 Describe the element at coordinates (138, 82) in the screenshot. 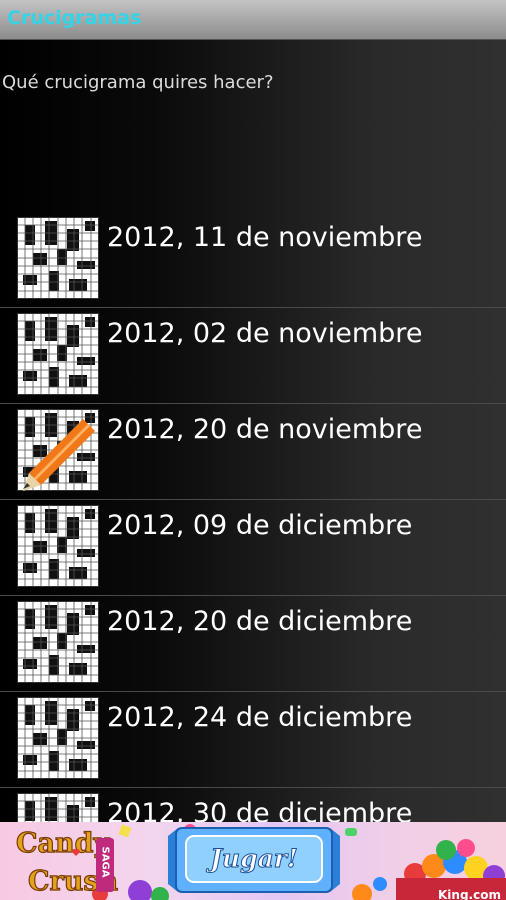

I see `prompt-text: Qué crucigrama quires hacer?` at that location.